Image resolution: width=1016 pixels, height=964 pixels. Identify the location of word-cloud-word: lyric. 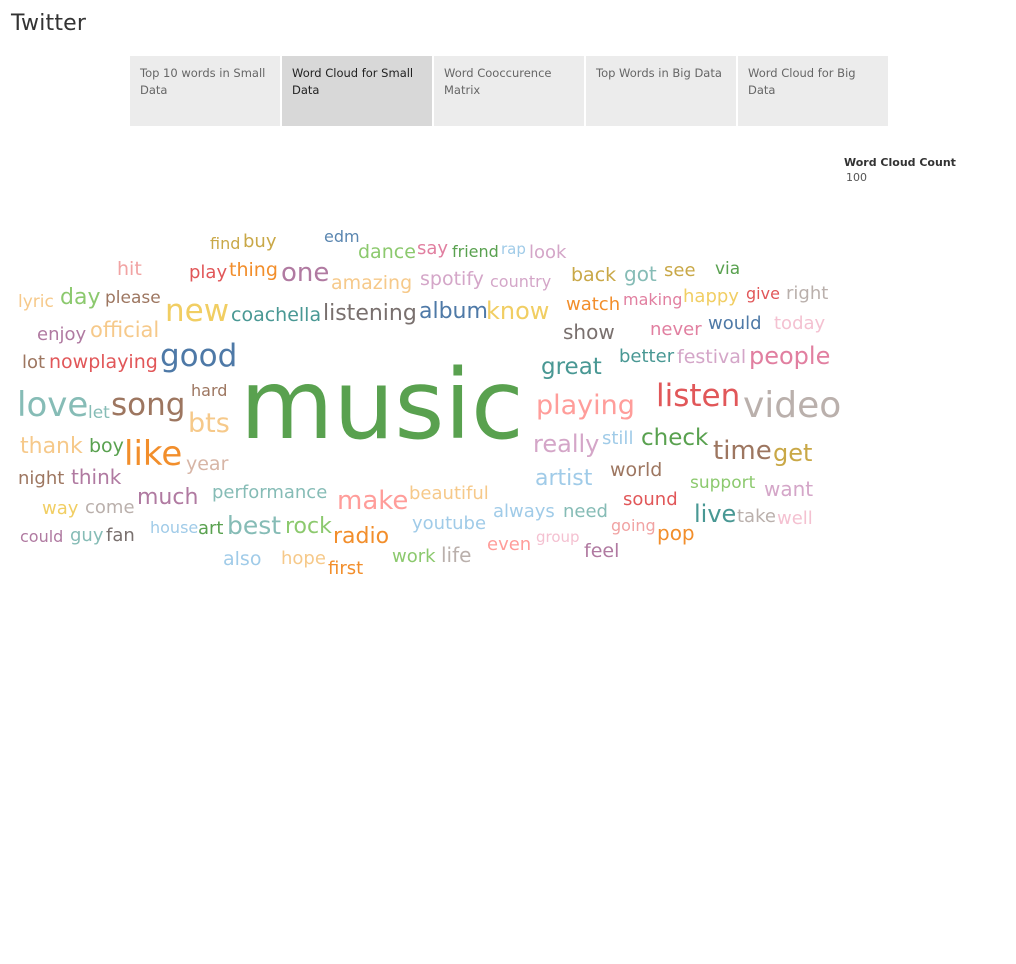
(36, 302).